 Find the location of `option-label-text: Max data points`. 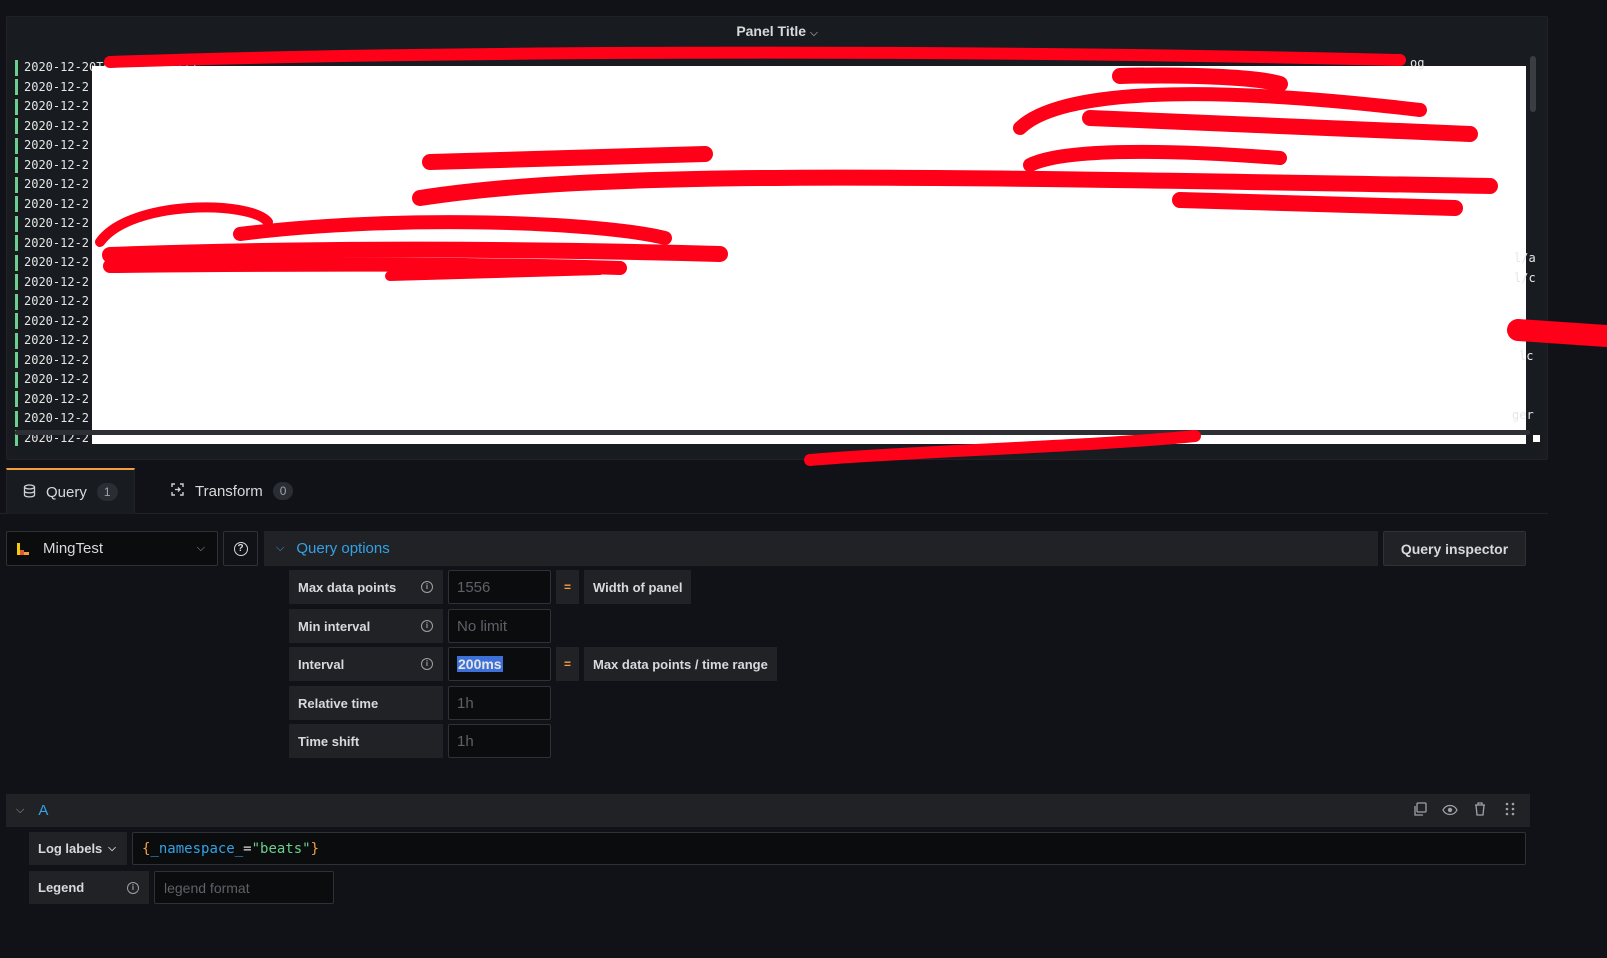

option-label-text: Max data points is located at coordinates (347, 587).